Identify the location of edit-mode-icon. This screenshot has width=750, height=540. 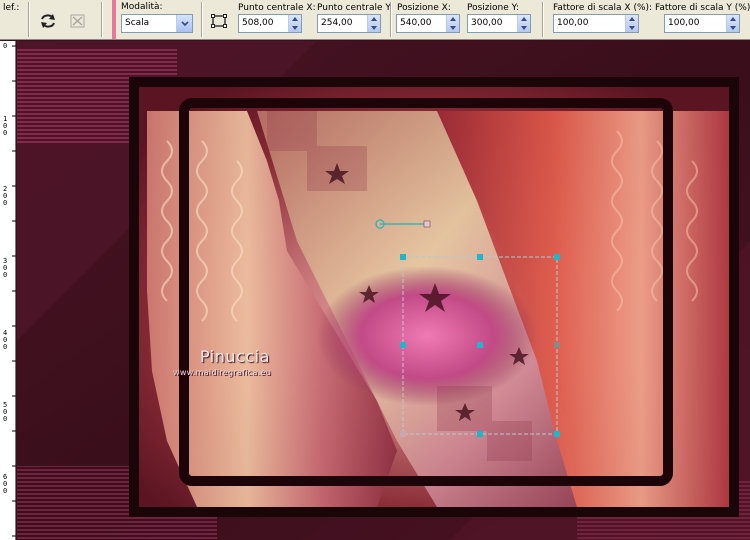
(219, 21).